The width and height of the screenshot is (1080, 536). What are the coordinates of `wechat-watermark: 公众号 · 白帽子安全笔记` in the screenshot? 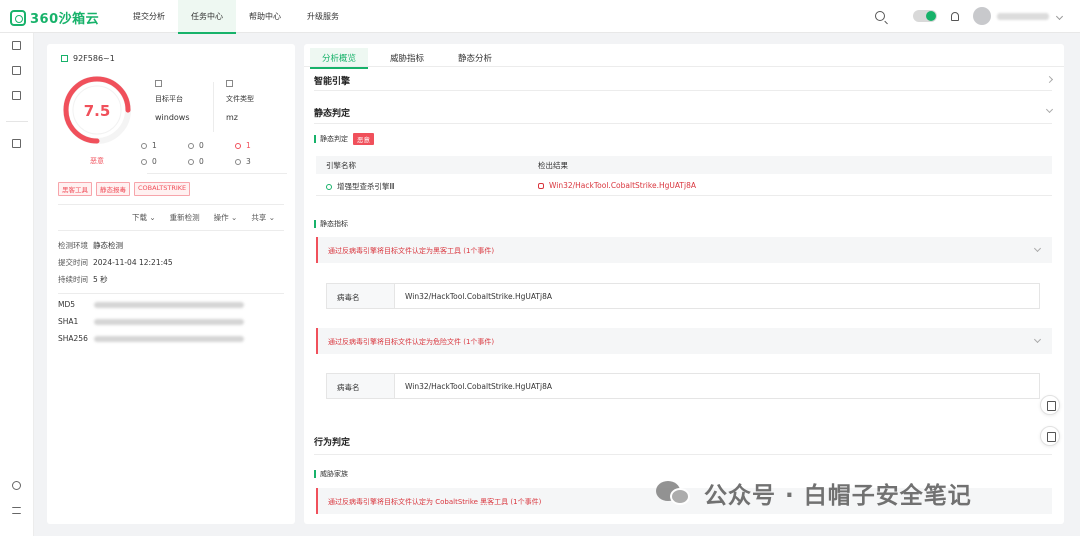 It's located at (814, 493).